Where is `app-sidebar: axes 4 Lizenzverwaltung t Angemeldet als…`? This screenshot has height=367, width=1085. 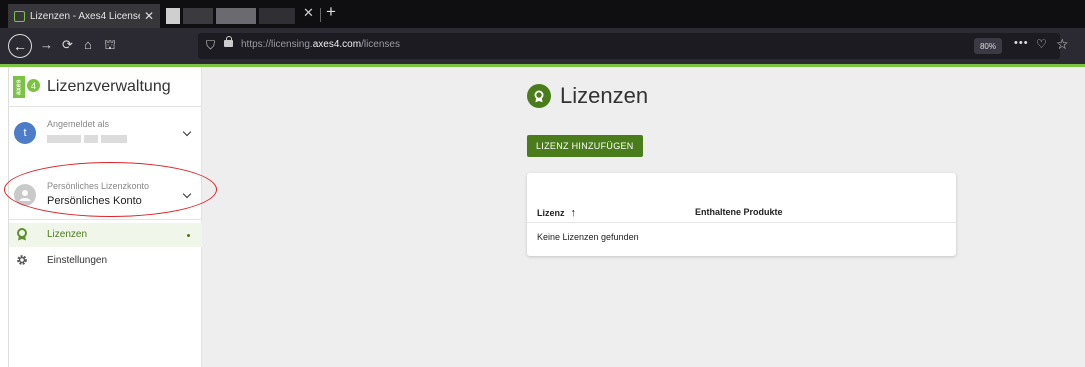 app-sidebar: axes 4 Lizenzverwaltung t Angemeldet als… is located at coordinates (105, 217).